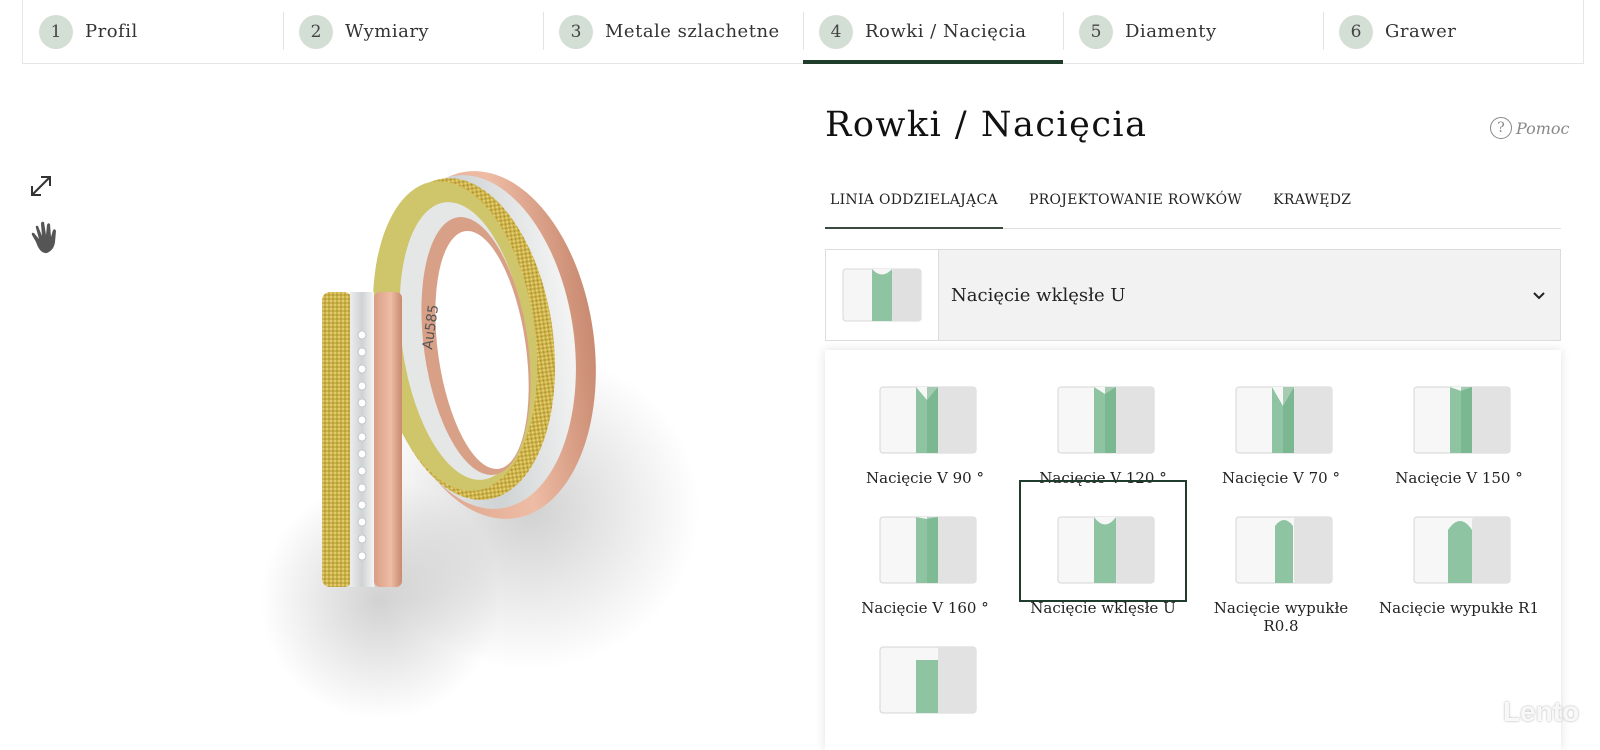 This screenshot has width=1600, height=750. What do you see at coordinates (946, 31) in the screenshot?
I see `step-label: Rowki / Nacięcia` at bounding box center [946, 31].